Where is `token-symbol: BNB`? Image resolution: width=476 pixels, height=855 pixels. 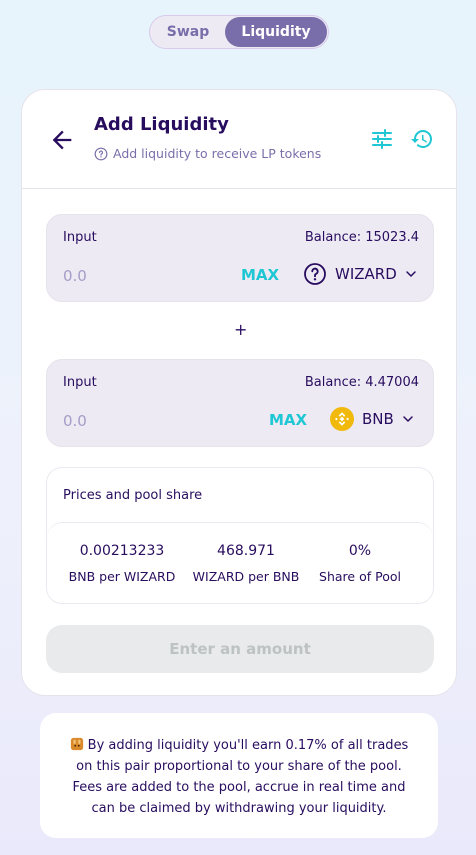
token-symbol: BNB is located at coordinates (378, 419).